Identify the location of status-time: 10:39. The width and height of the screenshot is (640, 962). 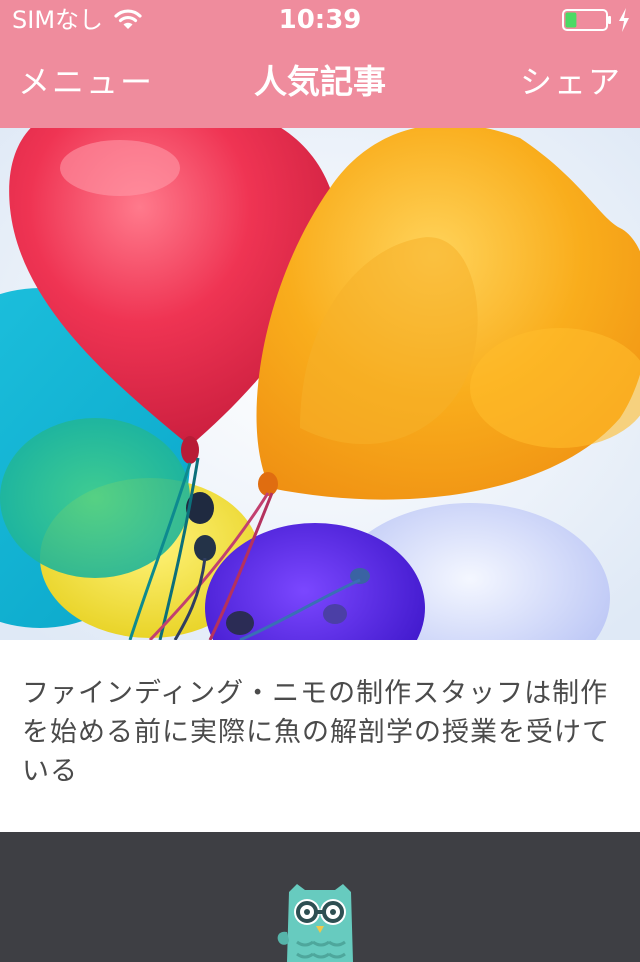
(320, 20).